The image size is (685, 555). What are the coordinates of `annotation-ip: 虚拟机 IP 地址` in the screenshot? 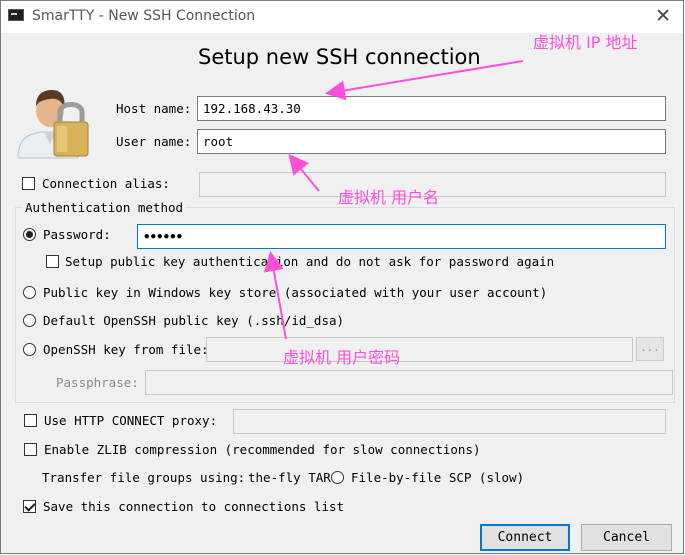 It's located at (585, 42).